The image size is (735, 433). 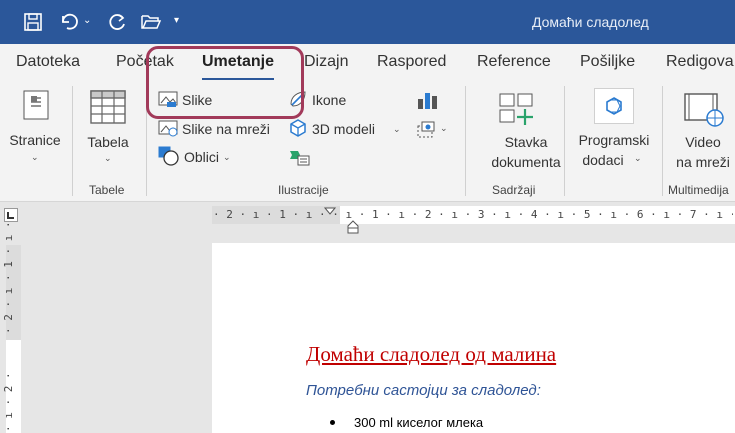 I want to click on addins-icon, so click(x=614, y=106).